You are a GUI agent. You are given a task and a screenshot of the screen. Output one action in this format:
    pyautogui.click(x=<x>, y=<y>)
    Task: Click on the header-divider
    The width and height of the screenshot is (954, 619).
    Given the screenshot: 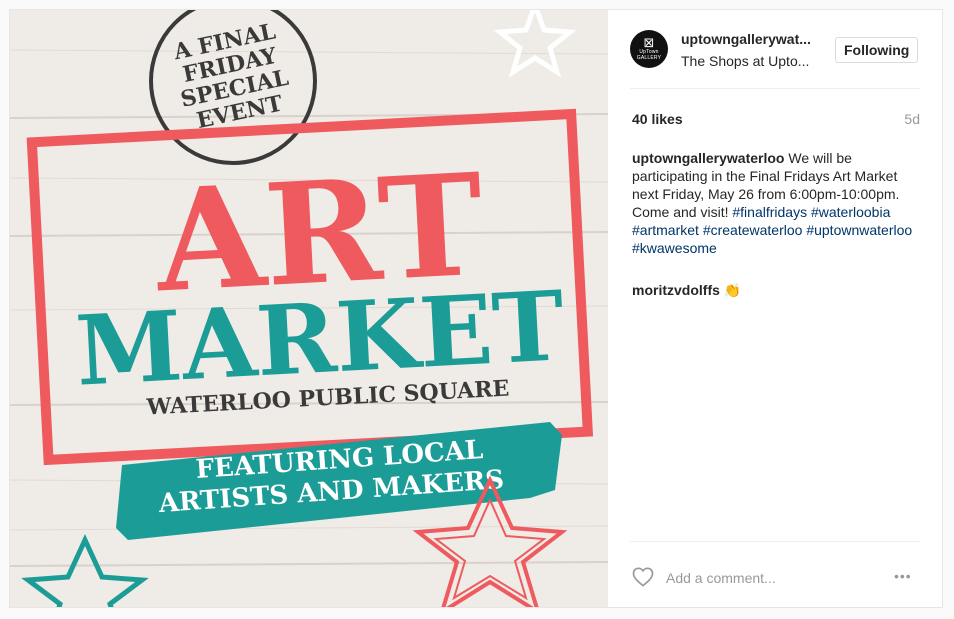 What is the action you would take?
    pyautogui.click(x=775, y=88)
    